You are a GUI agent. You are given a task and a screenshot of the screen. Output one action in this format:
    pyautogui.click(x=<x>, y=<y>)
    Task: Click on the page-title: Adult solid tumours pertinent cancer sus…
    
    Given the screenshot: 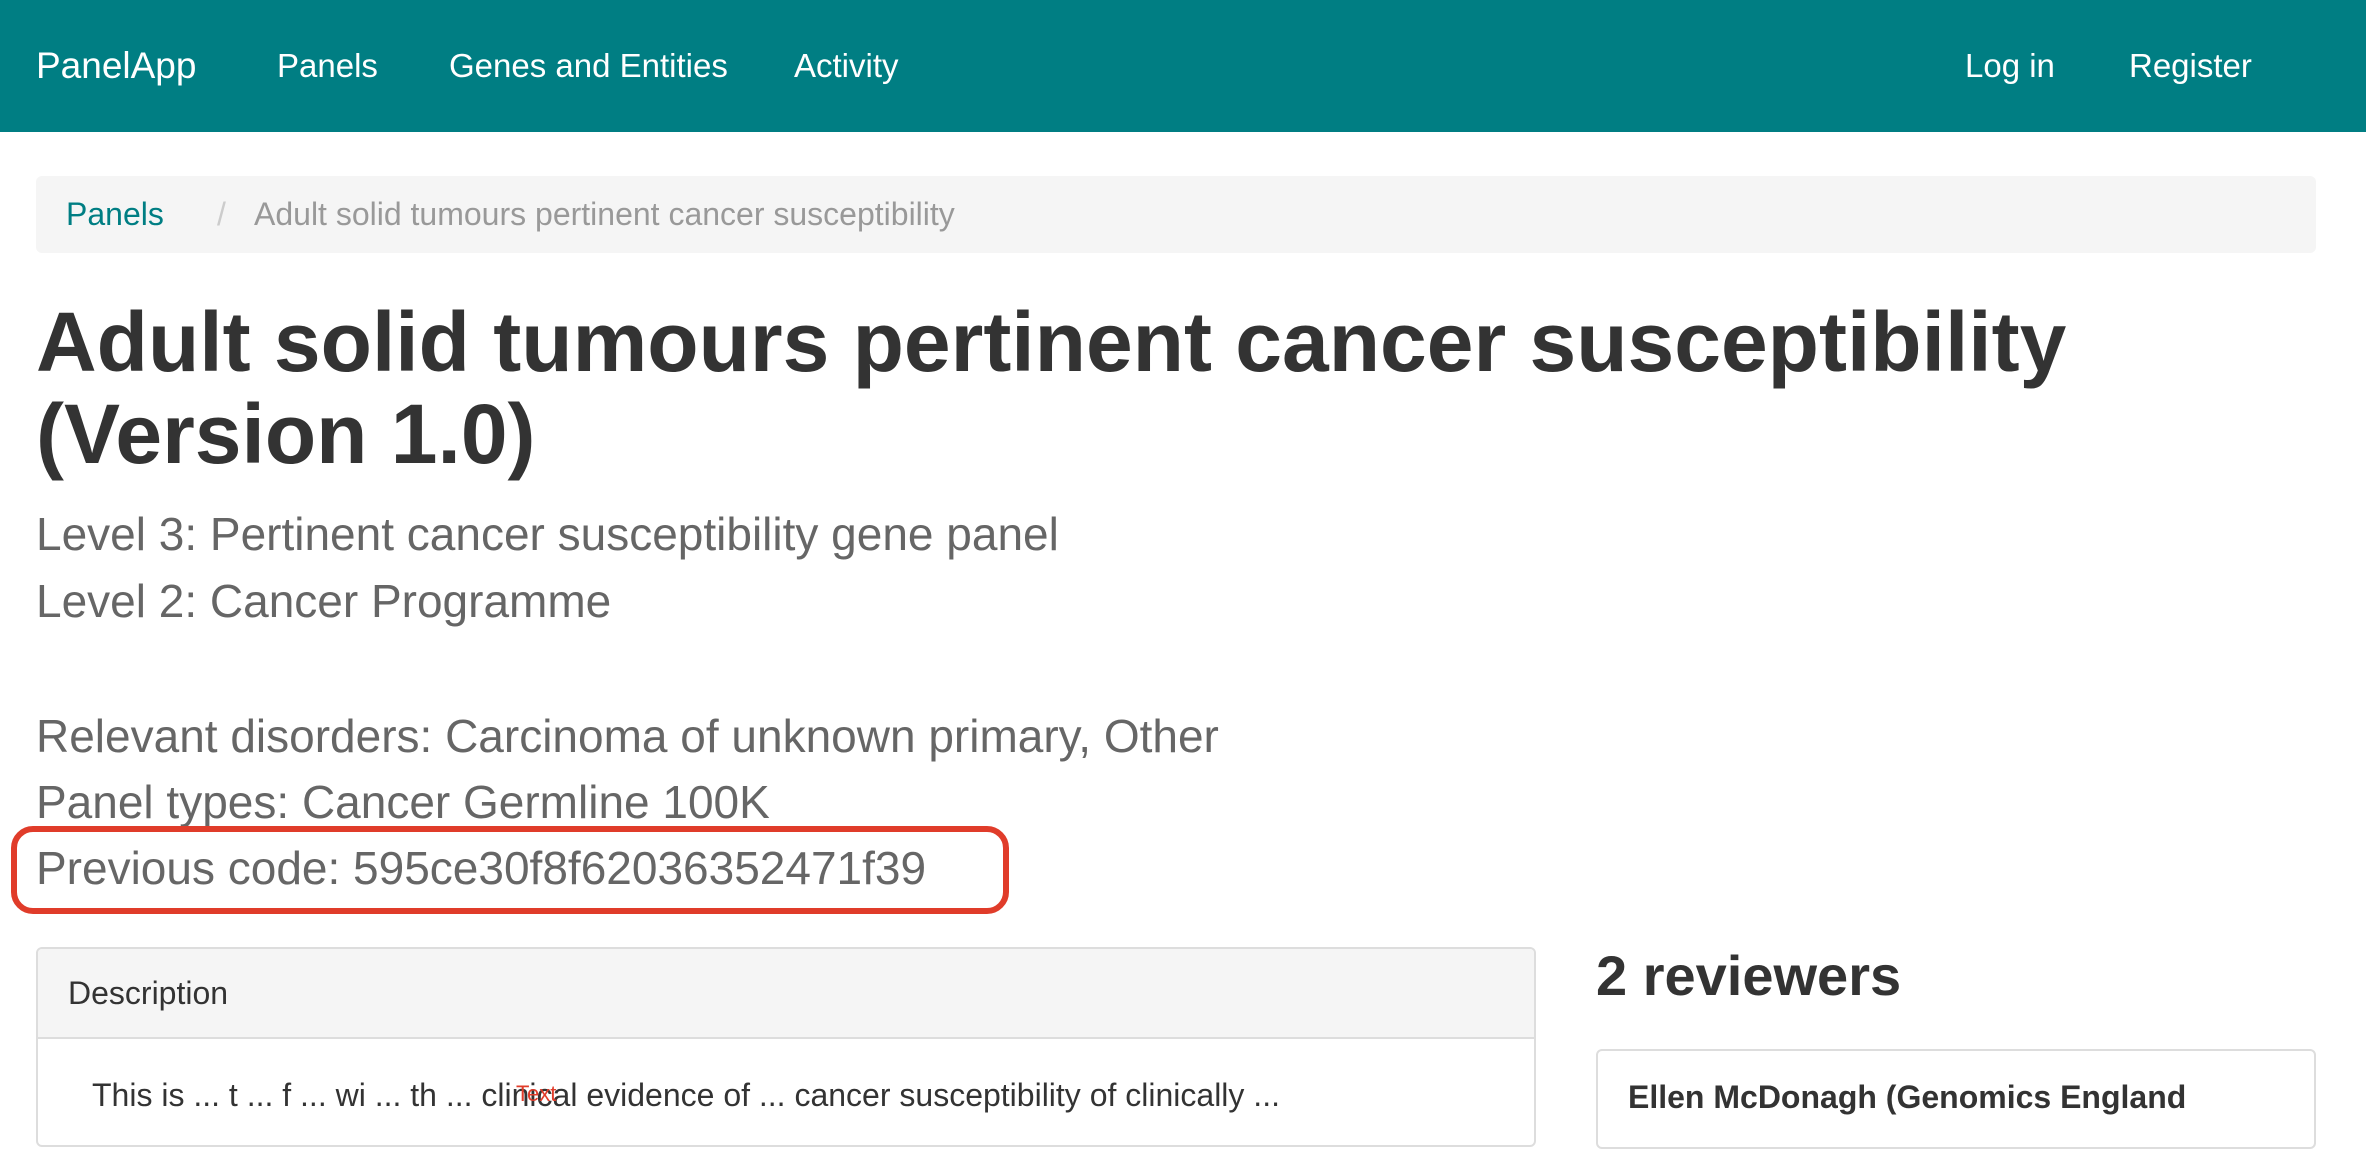 What is the action you would take?
    pyautogui.click(x=1051, y=388)
    